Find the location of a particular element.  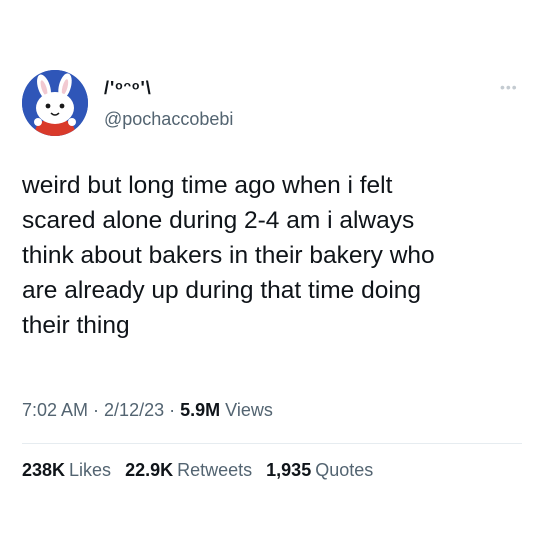

views-label: Views is located at coordinates (249, 410).